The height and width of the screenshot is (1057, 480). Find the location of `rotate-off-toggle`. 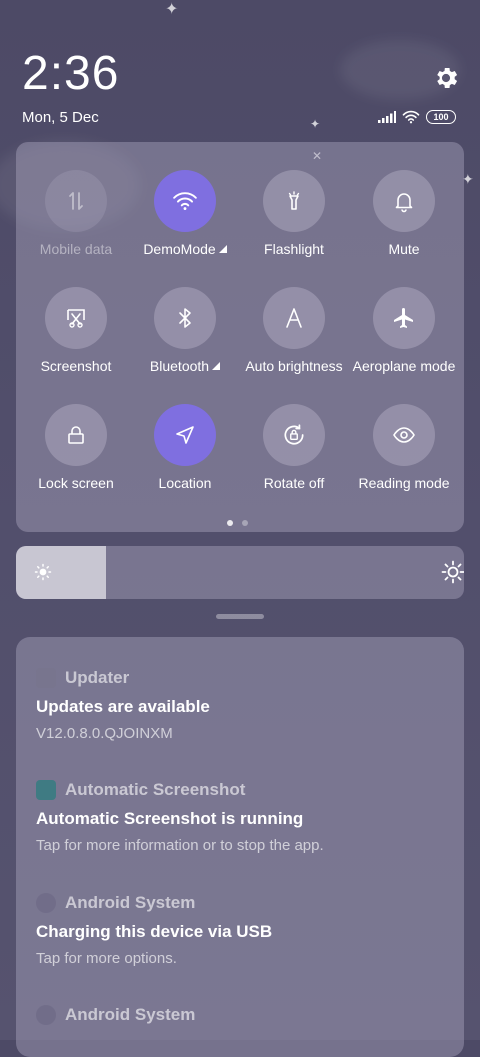

rotate-off-toggle is located at coordinates (294, 435).